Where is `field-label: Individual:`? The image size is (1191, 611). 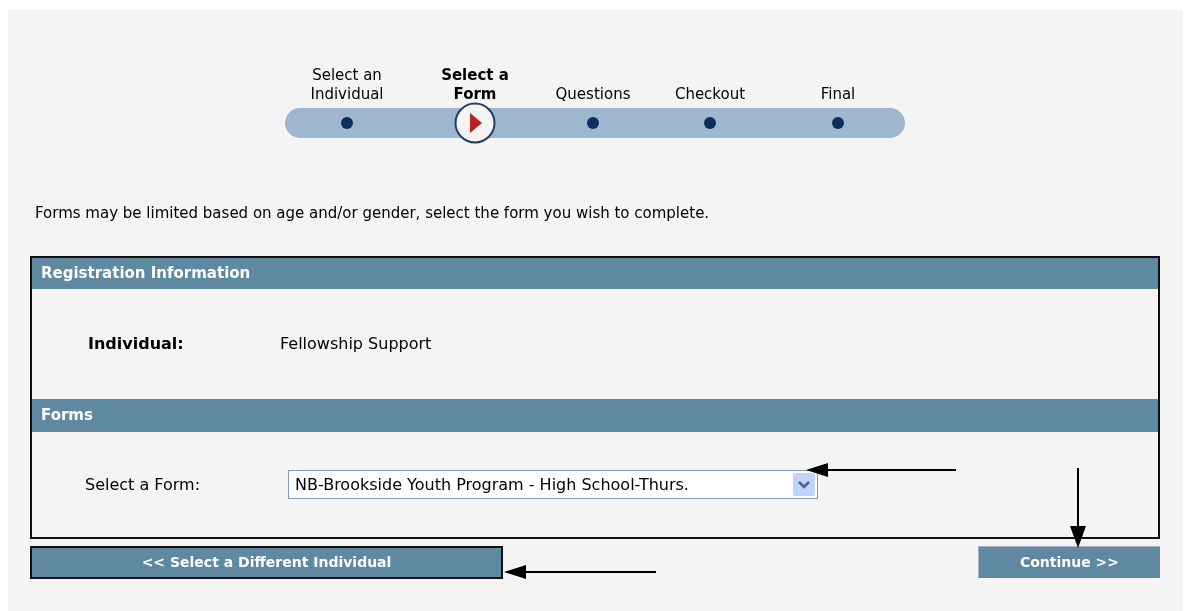 field-label: Individual: is located at coordinates (136, 344).